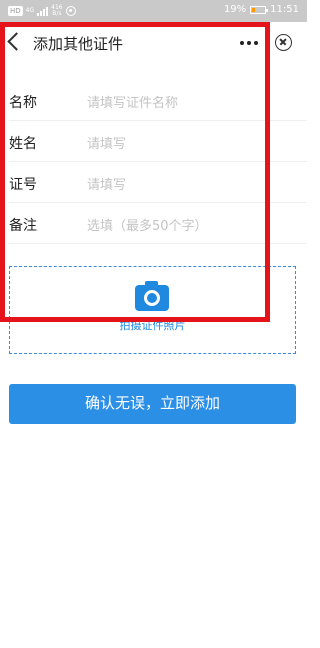 This screenshot has height=648, width=320. I want to click on camera-icon, so click(152, 296).